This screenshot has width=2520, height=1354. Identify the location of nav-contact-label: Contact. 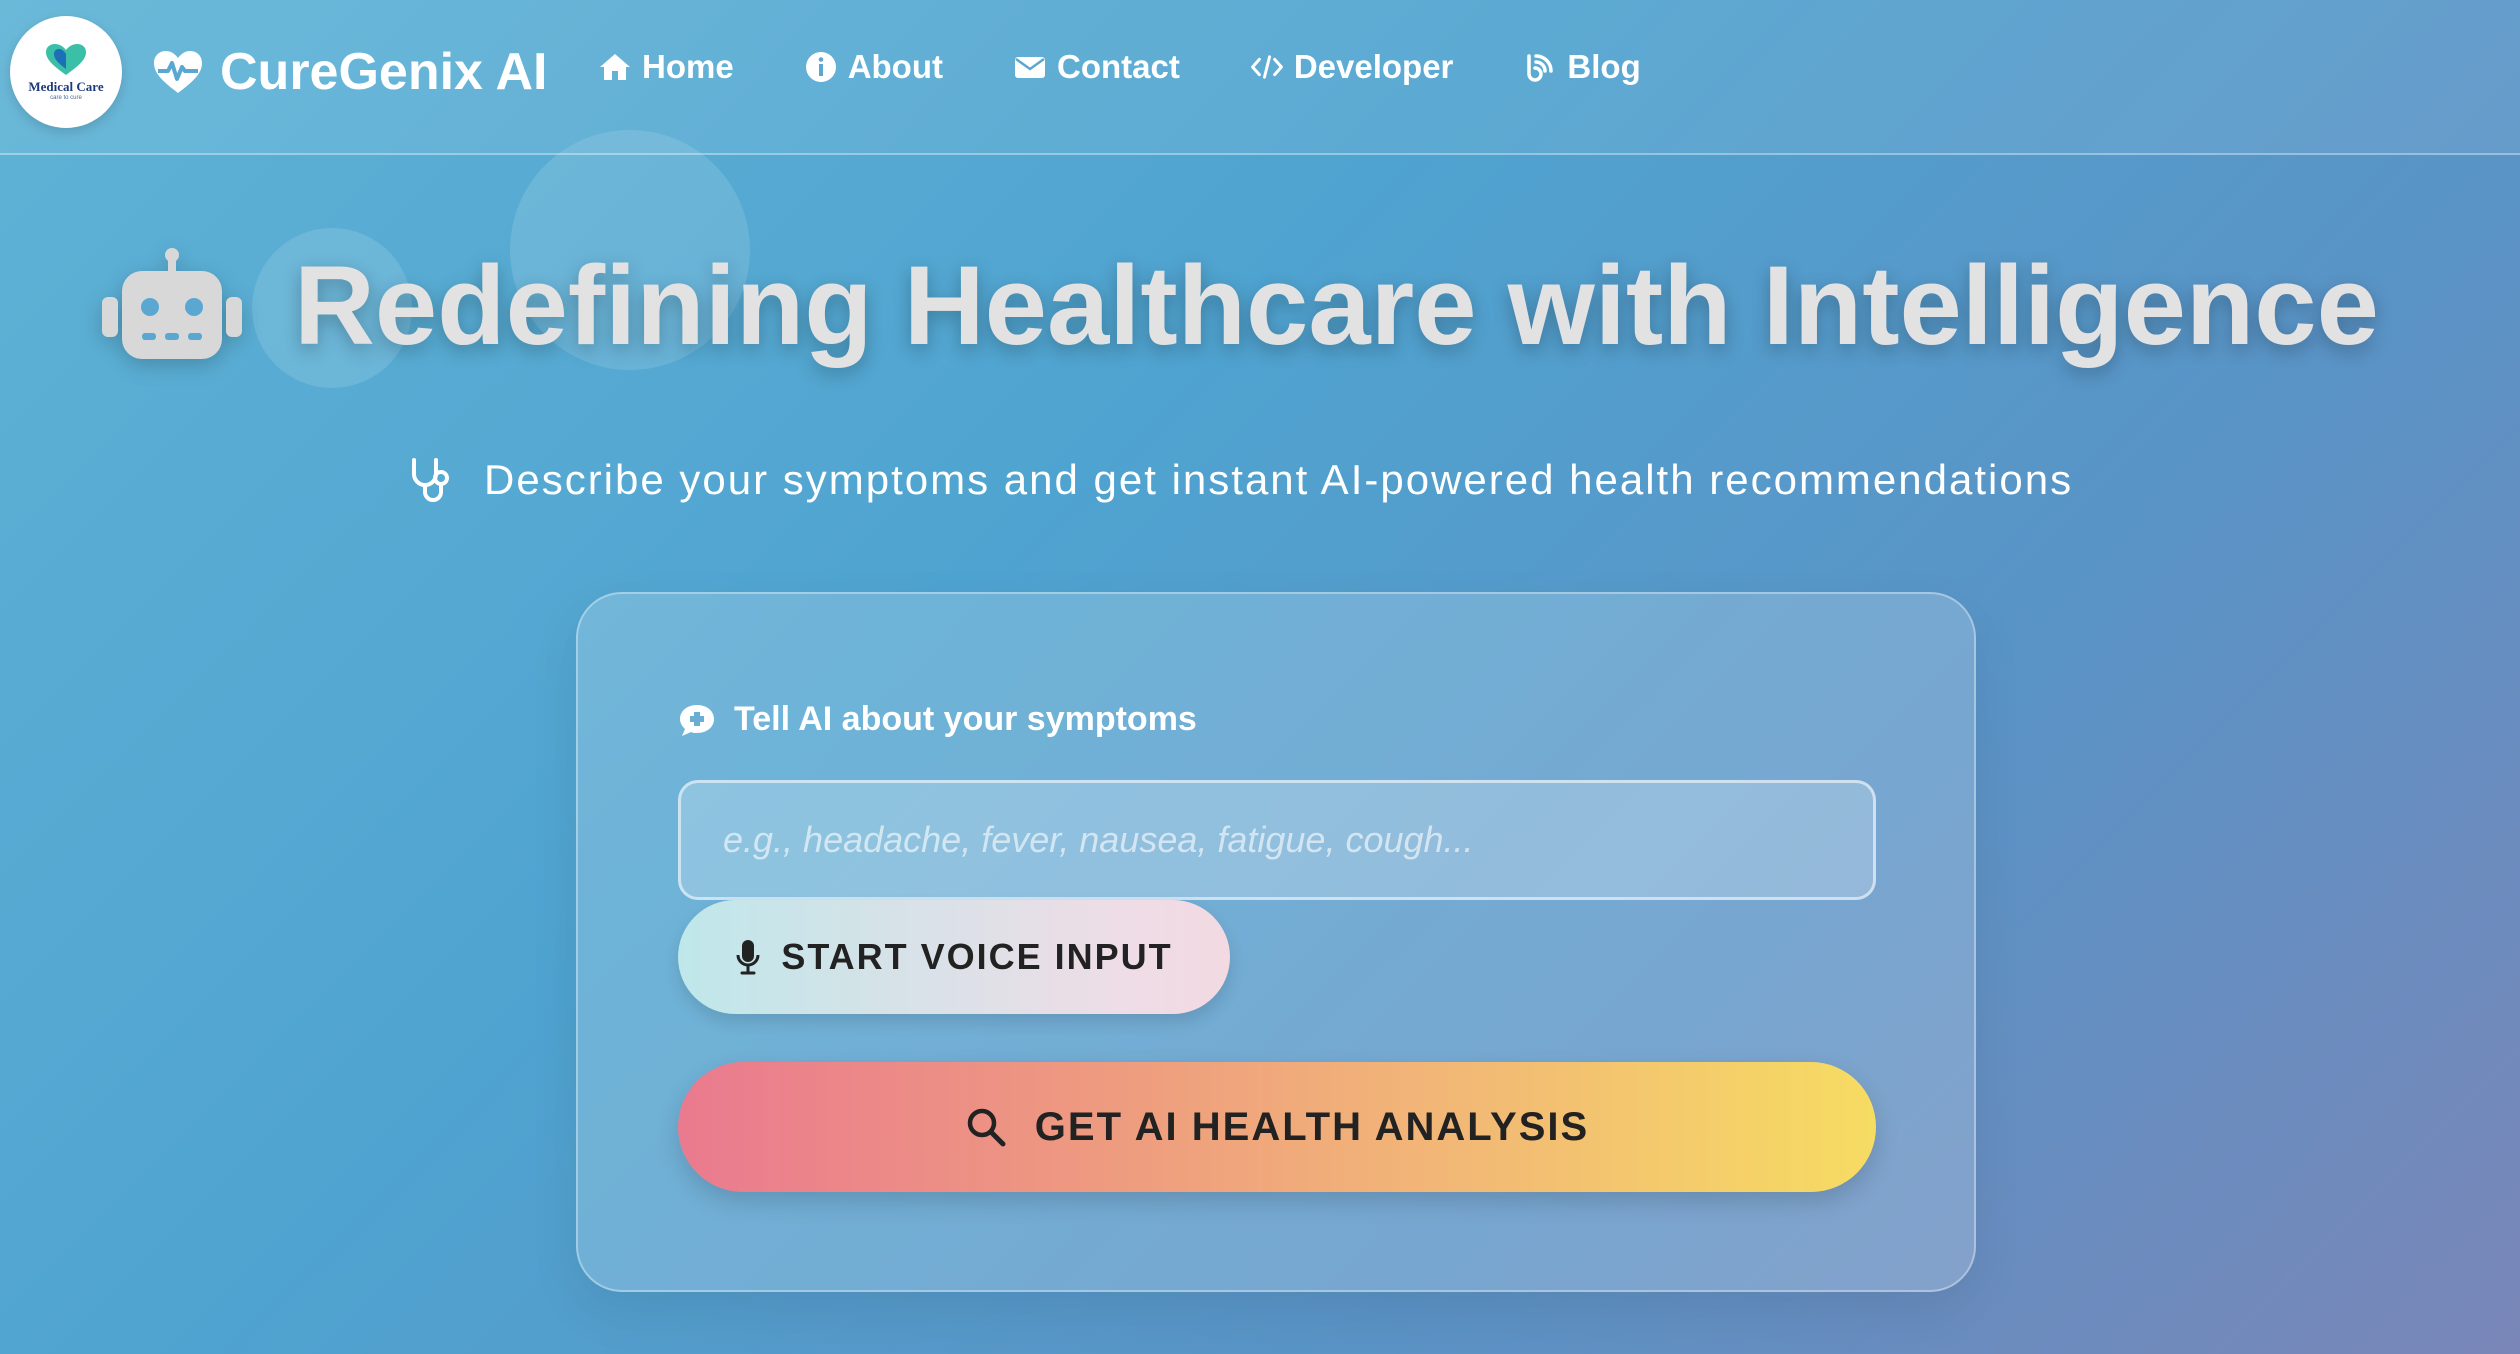
(1118, 66).